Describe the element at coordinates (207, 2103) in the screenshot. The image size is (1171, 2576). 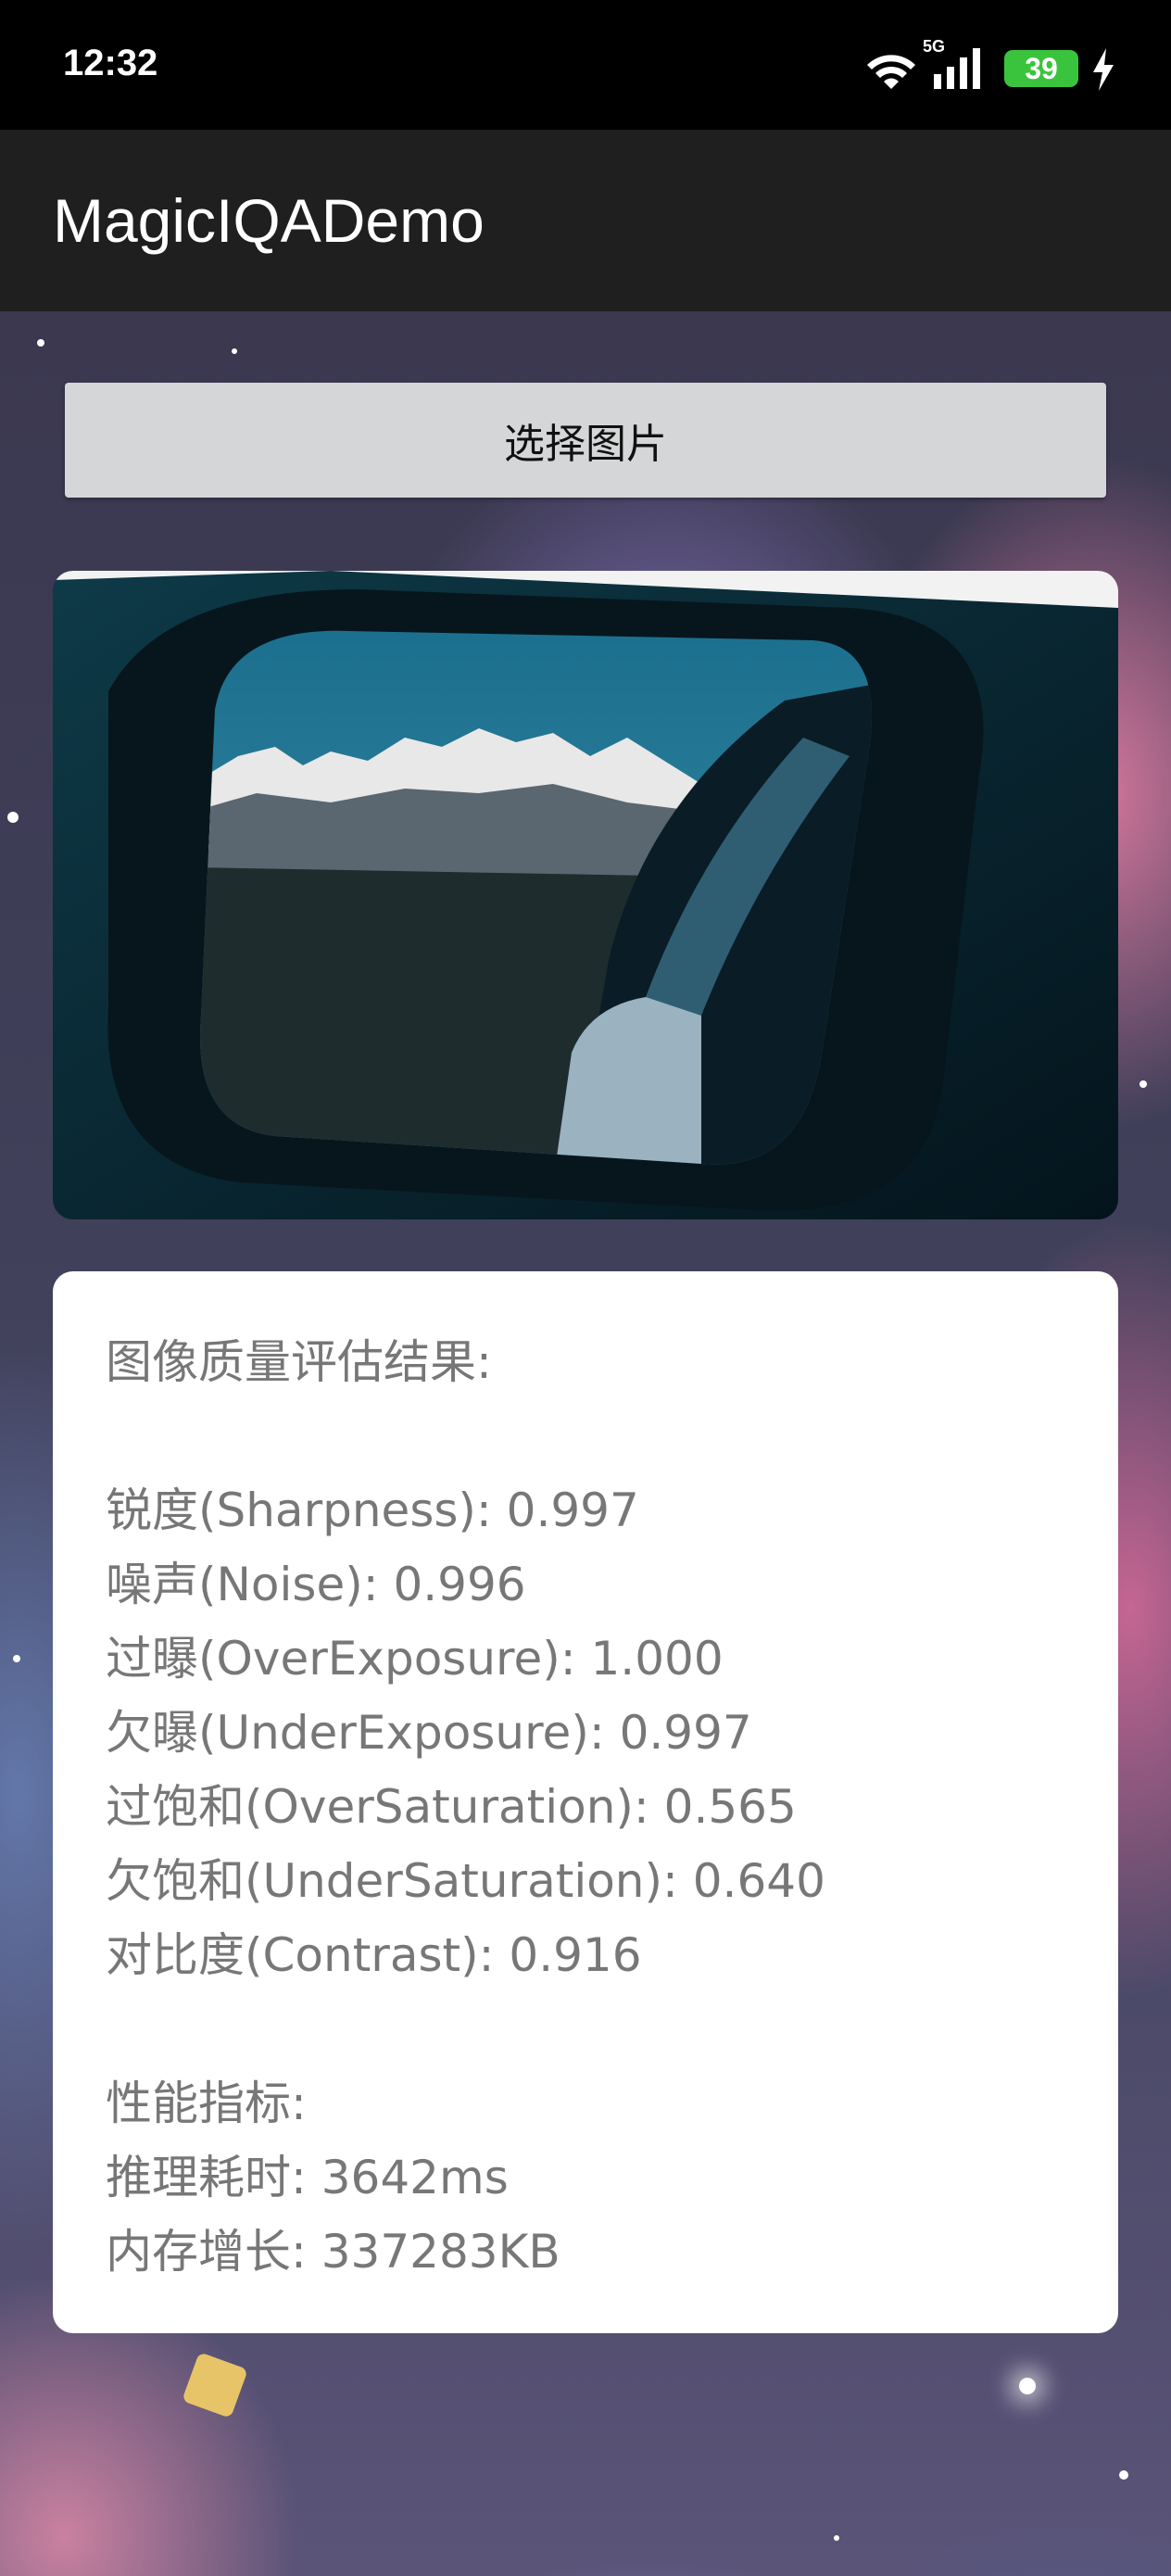
I see `performance-heading: 性能指标:` at that location.